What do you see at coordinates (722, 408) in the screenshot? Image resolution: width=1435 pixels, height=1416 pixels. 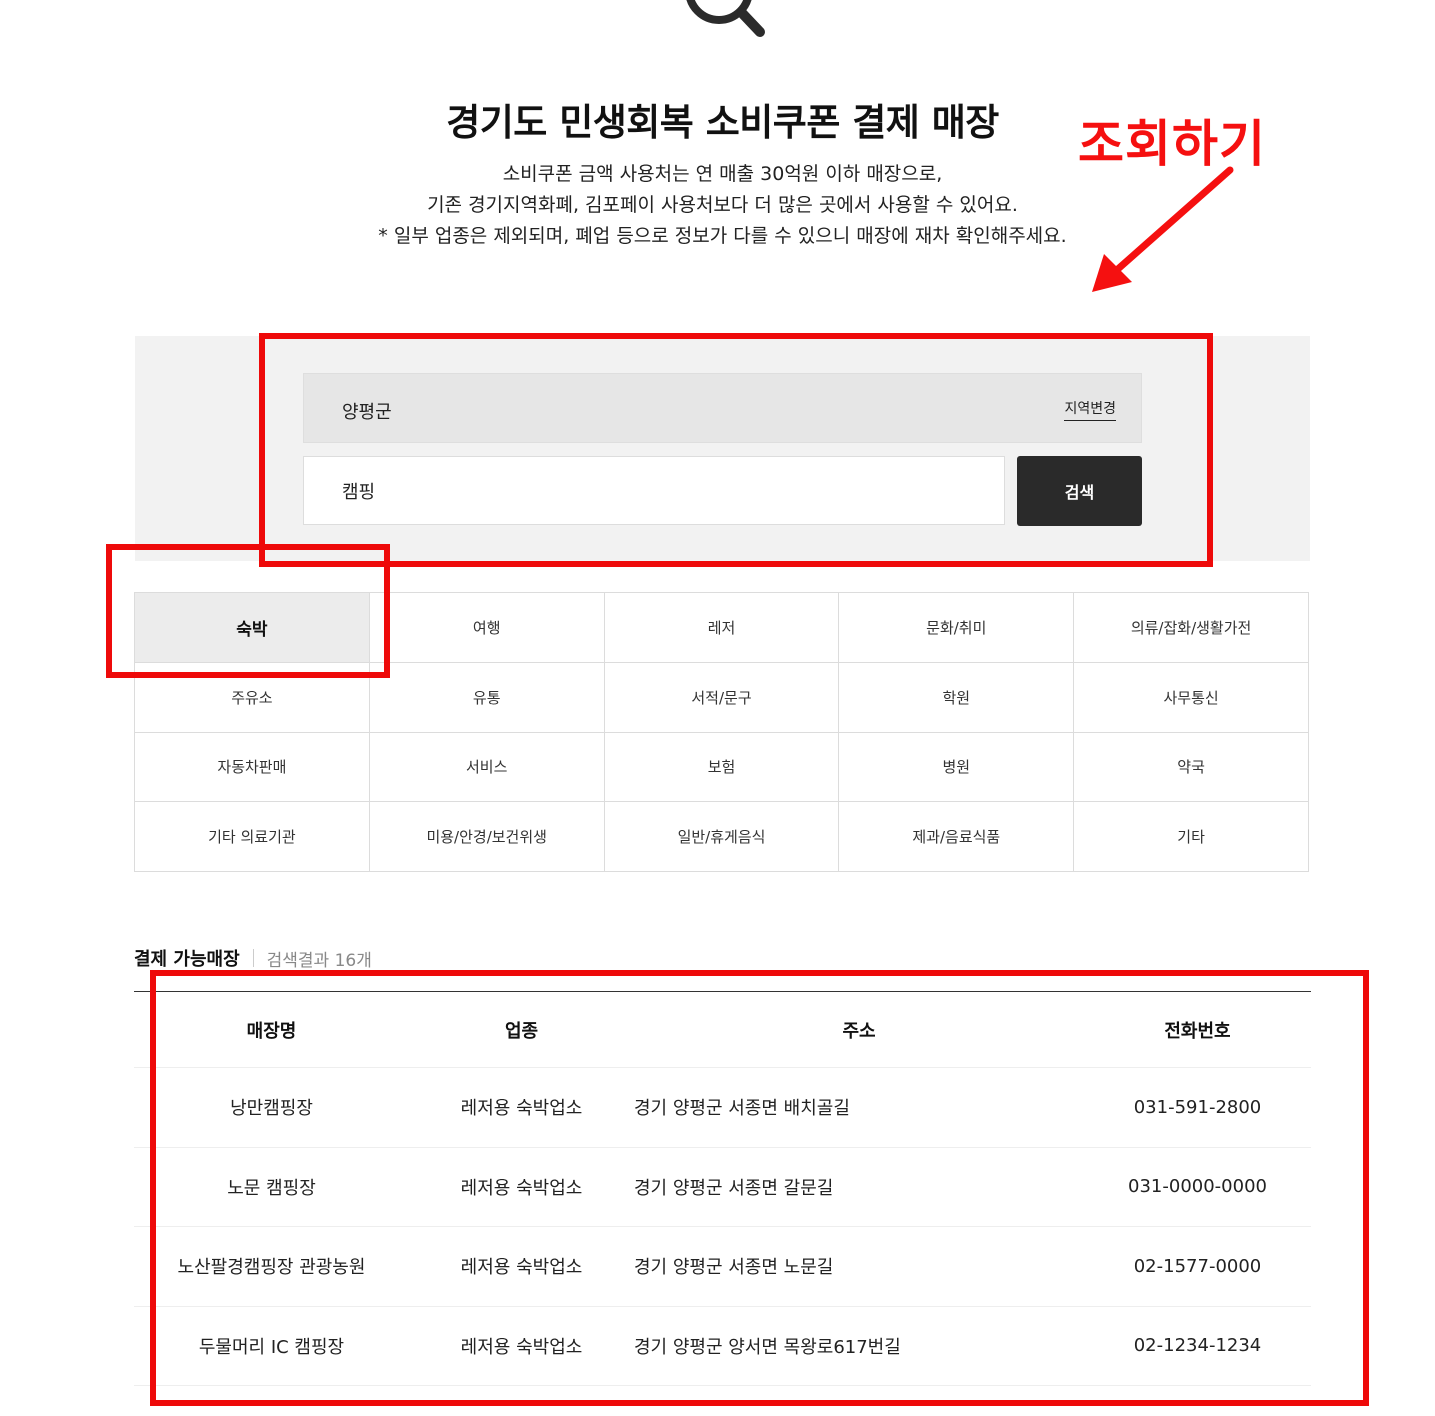 I see `region-selector: 양평군 지역변경` at bounding box center [722, 408].